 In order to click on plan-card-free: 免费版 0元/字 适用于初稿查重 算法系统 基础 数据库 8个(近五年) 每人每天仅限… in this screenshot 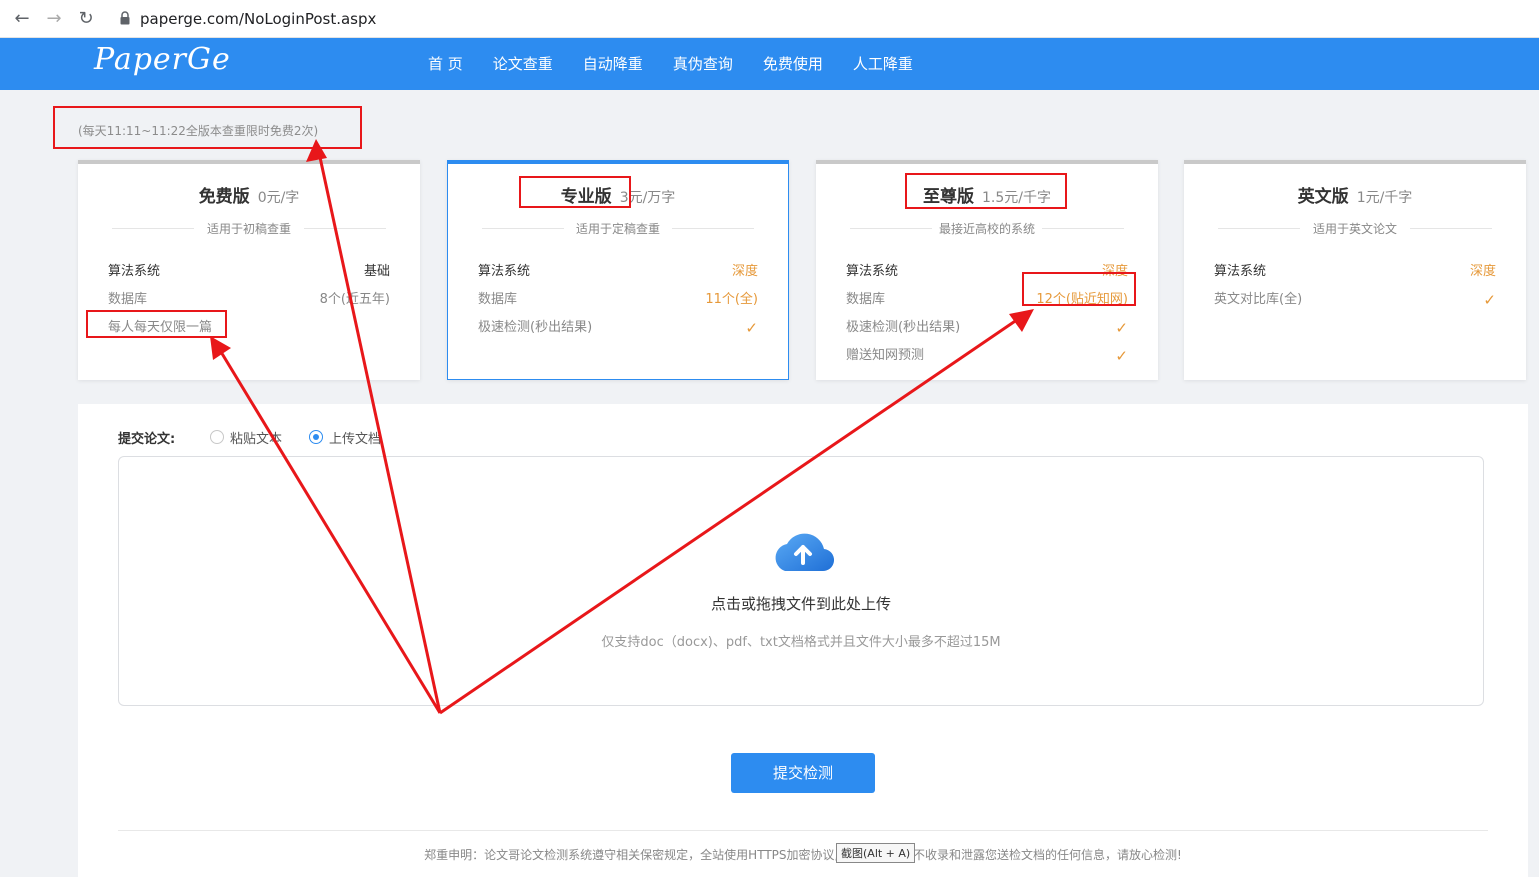, I will do `click(249, 270)`.